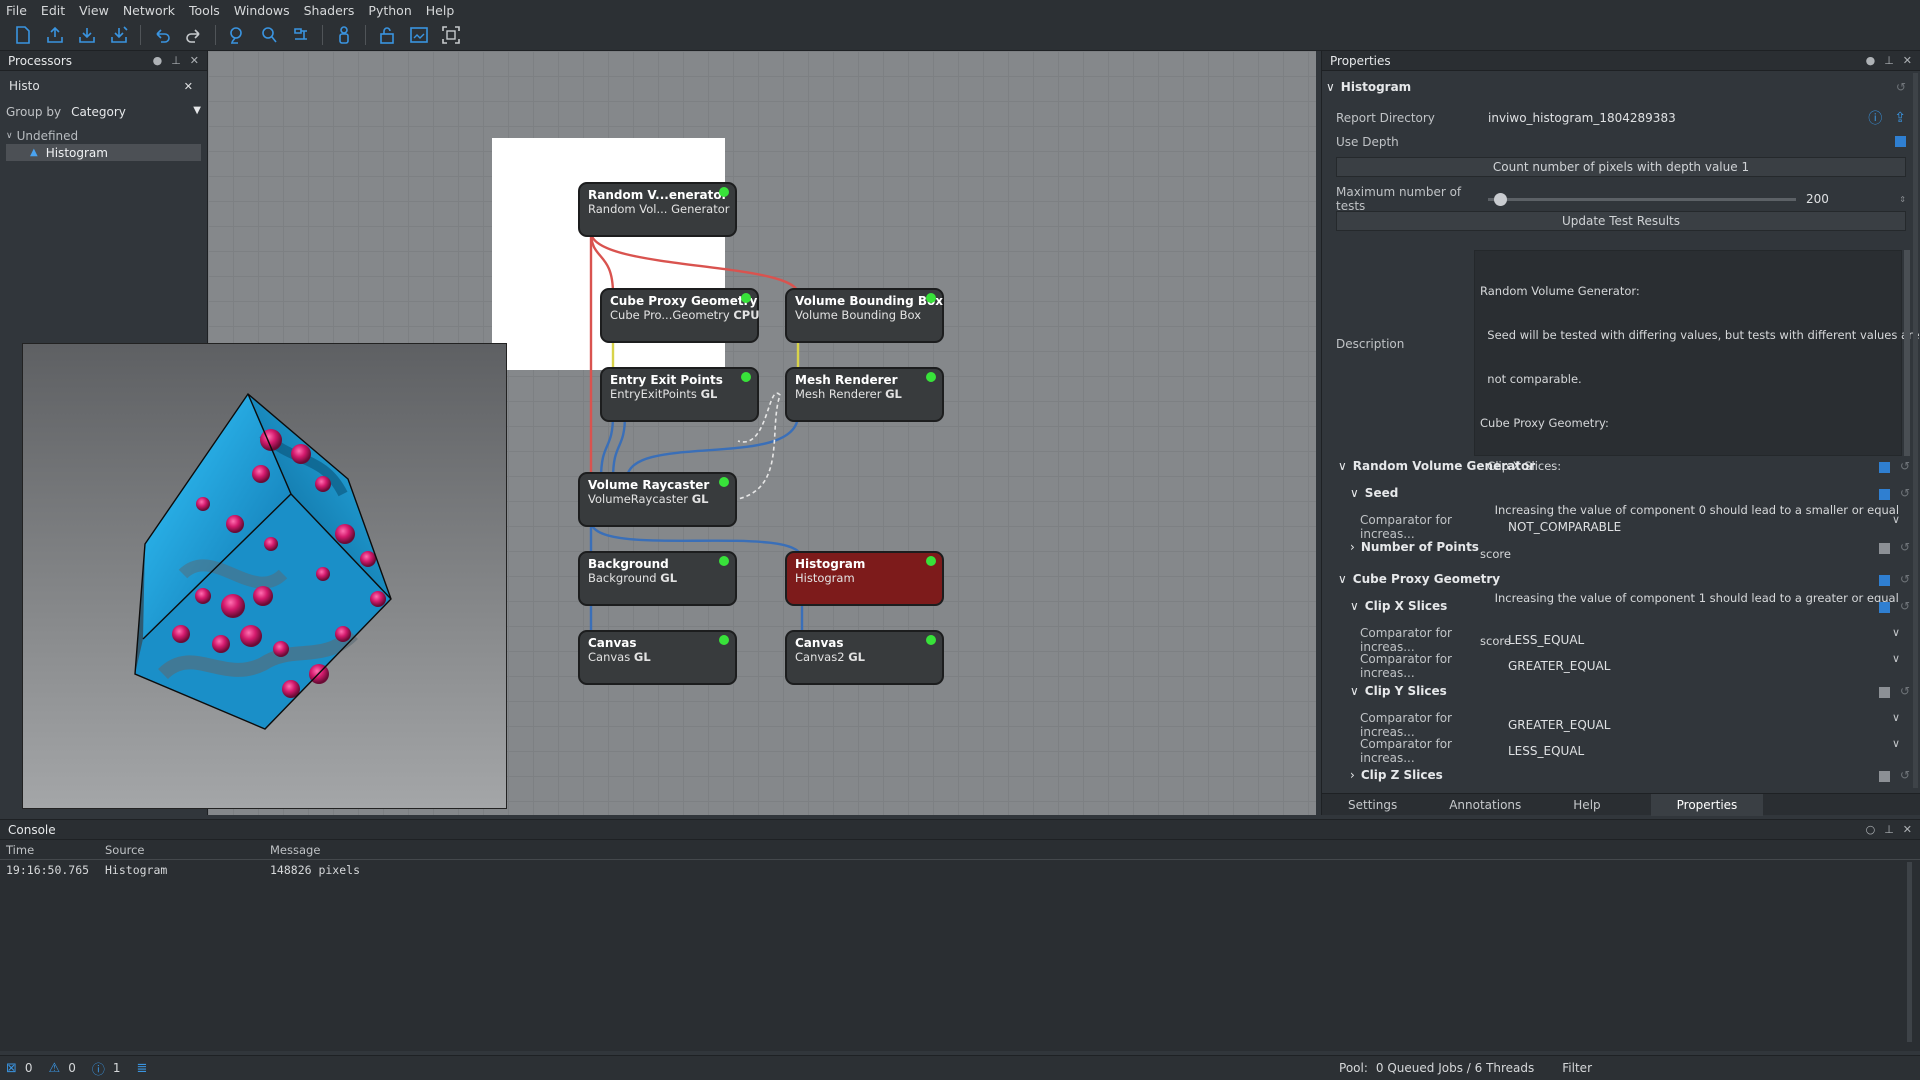 The image size is (1920, 1080). I want to click on filter-button: Filter, so click(1577, 1068).